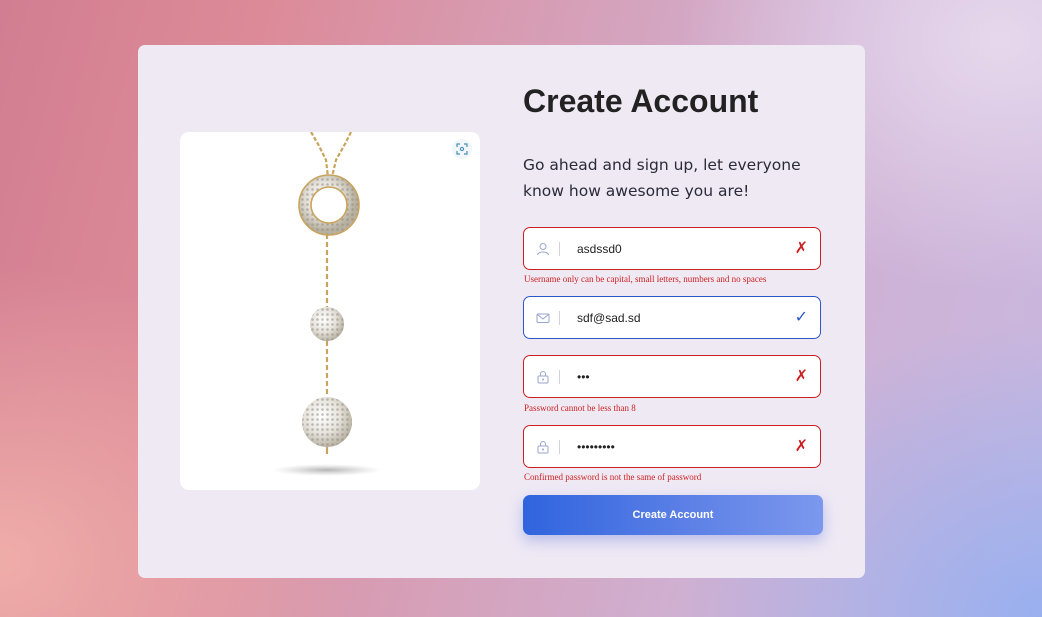  I want to click on password-error: Password cannot be less than 8, so click(580, 408).